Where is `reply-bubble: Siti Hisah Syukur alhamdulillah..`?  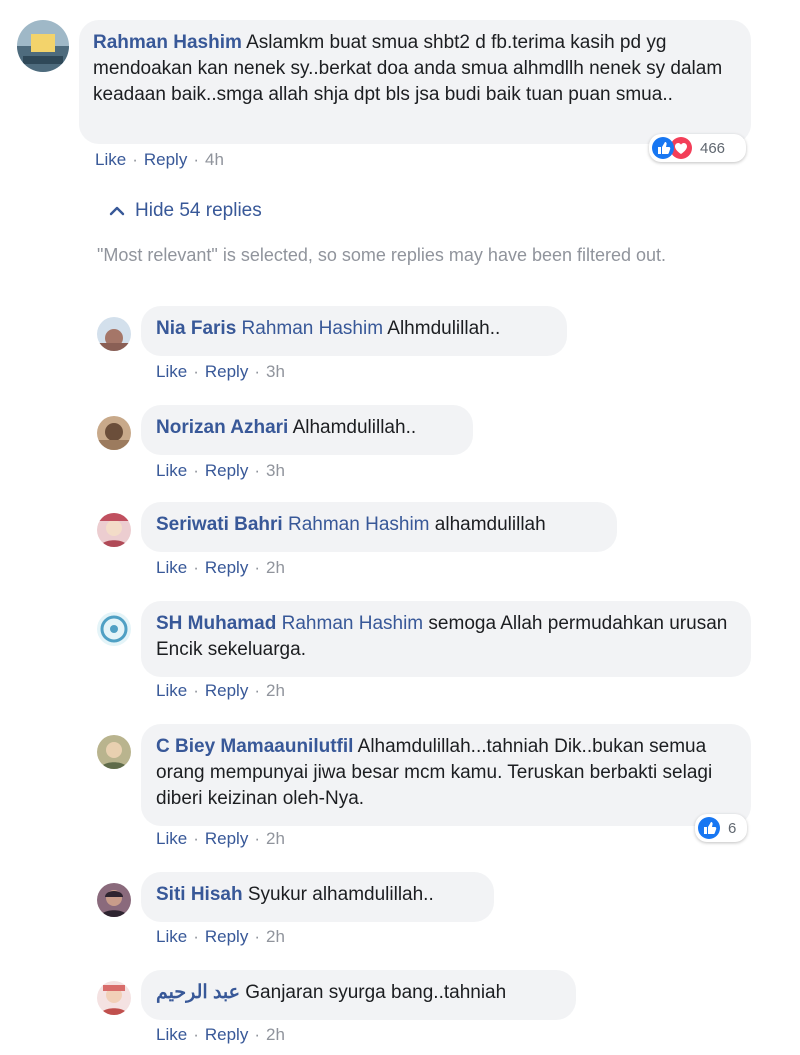
reply-bubble: Siti Hisah Syukur alhamdulillah.. is located at coordinates (317, 897).